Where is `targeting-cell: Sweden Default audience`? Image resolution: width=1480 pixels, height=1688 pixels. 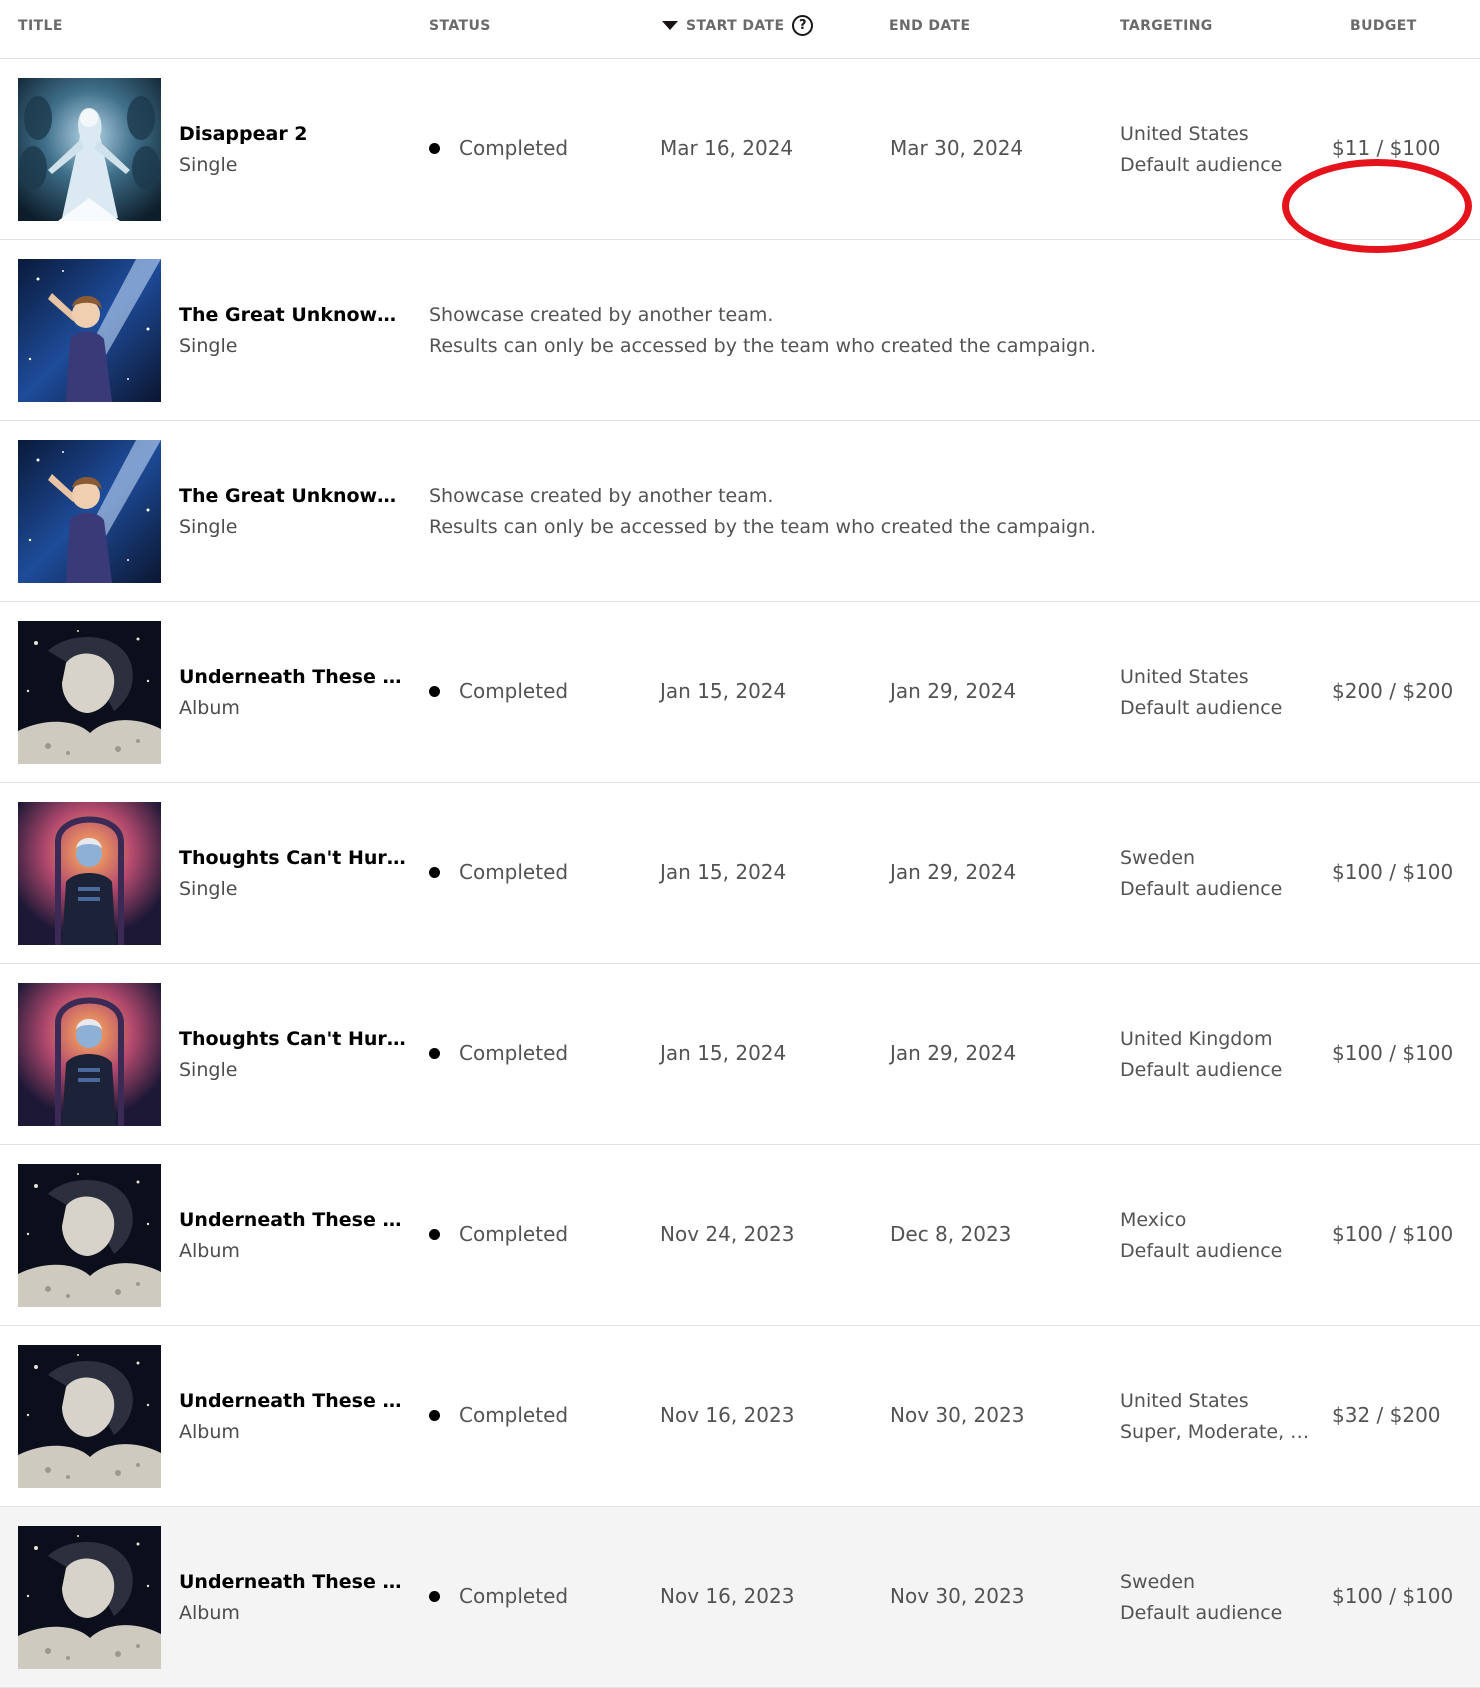
targeting-cell: Sweden Default audience is located at coordinates (1220, 1597).